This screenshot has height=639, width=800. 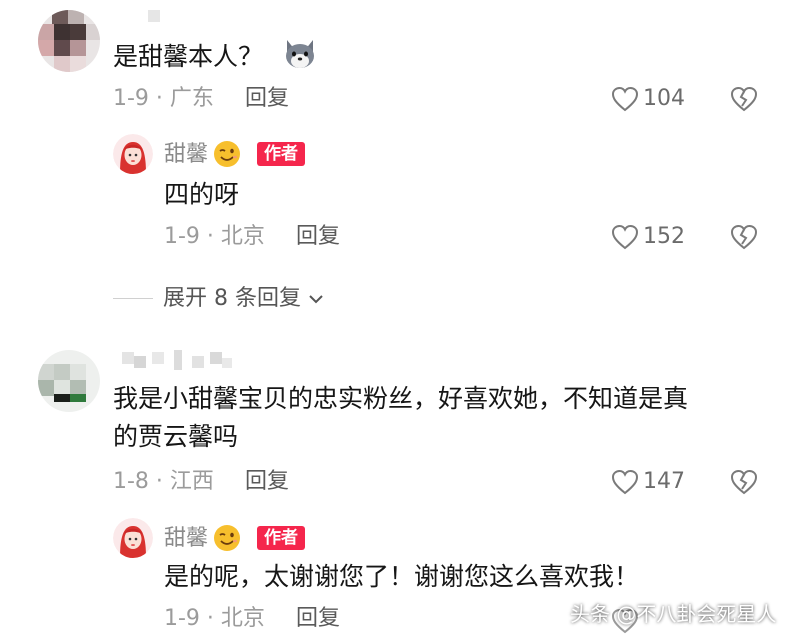 What do you see at coordinates (673, 614) in the screenshot?
I see `watermark: 头条 @不八卦会死星人` at bounding box center [673, 614].